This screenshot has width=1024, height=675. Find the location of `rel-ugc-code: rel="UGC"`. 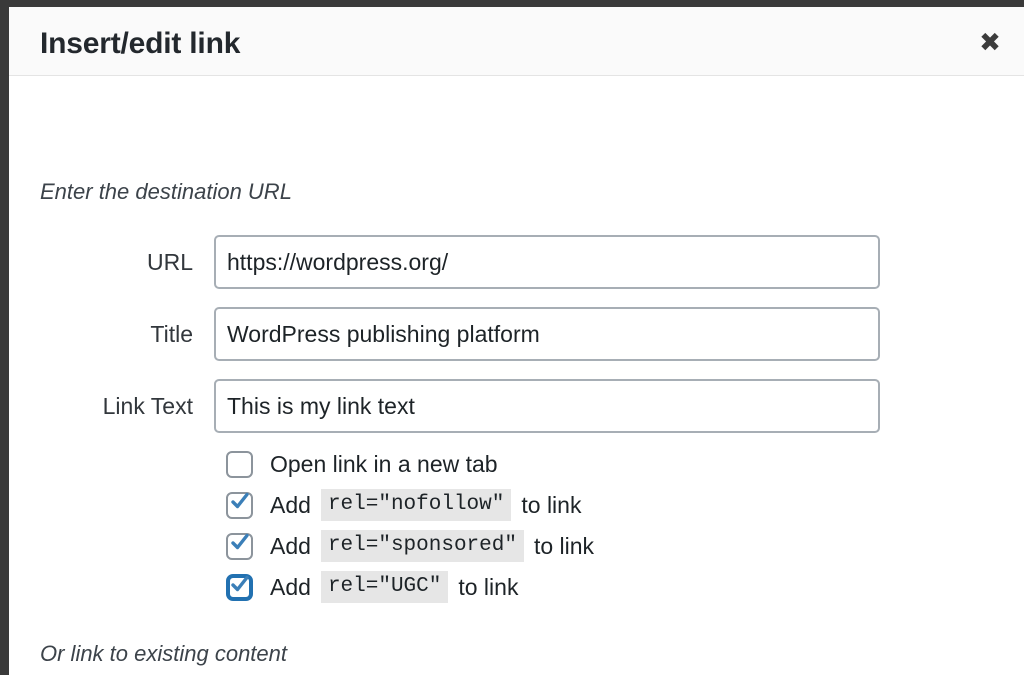

rel-ugc-code: rel="UGC" is located at coordinates (384, 587).